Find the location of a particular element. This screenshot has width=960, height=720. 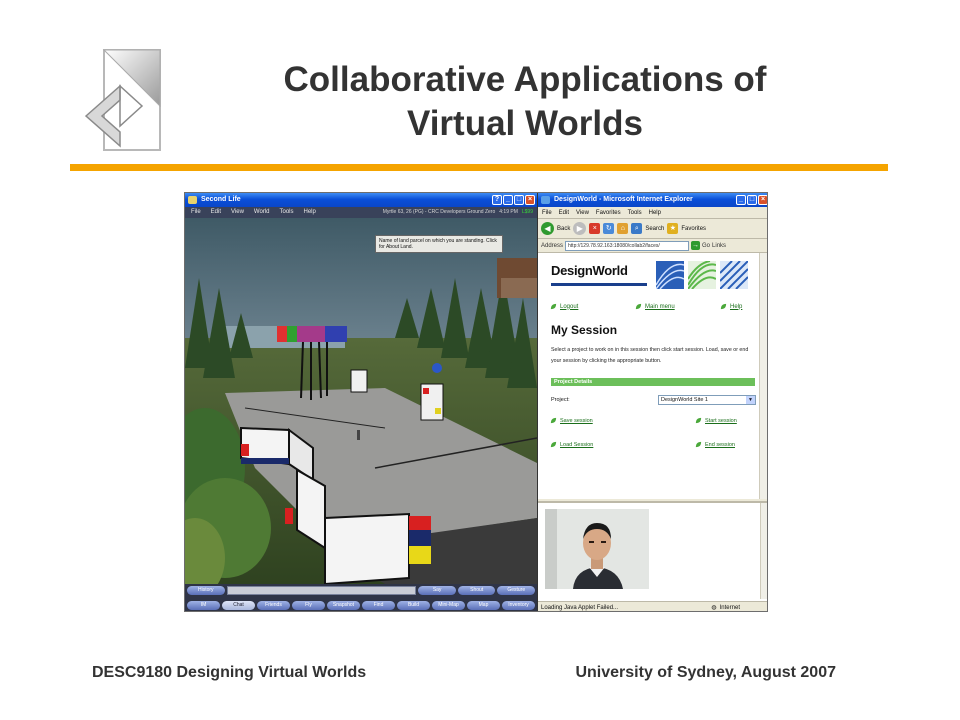

favorites-button-label: Favorites is located at coordinates (693, 229).